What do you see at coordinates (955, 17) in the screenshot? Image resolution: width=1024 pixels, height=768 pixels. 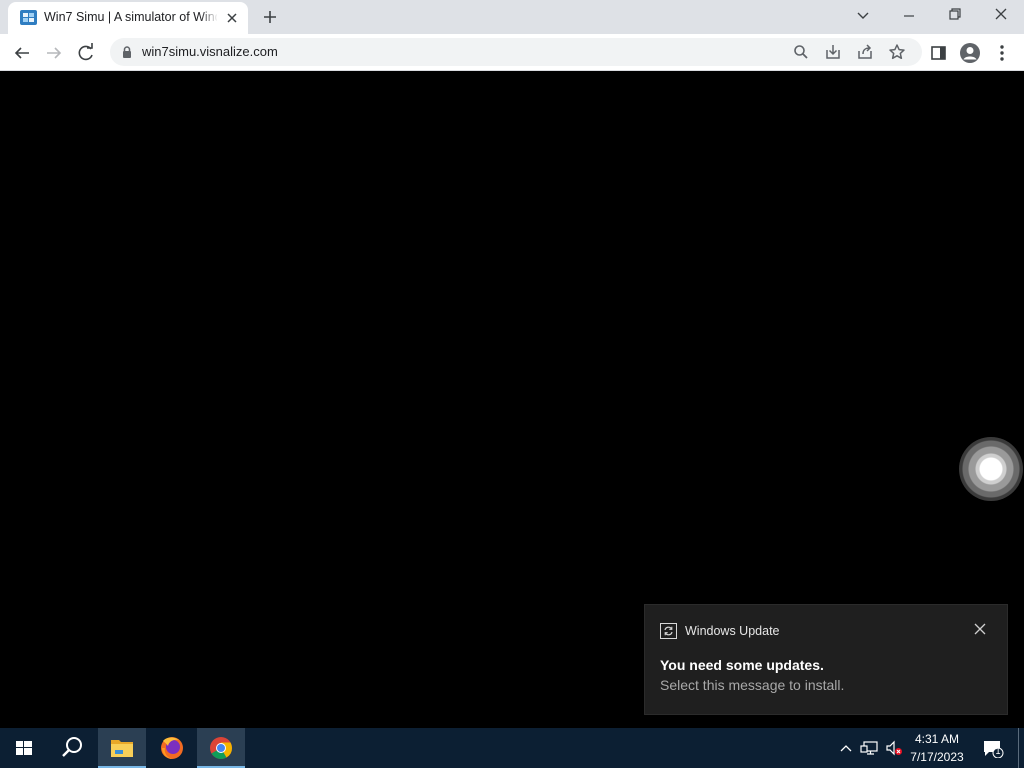 I see `restore-icon` at bounding box center [955, 17].